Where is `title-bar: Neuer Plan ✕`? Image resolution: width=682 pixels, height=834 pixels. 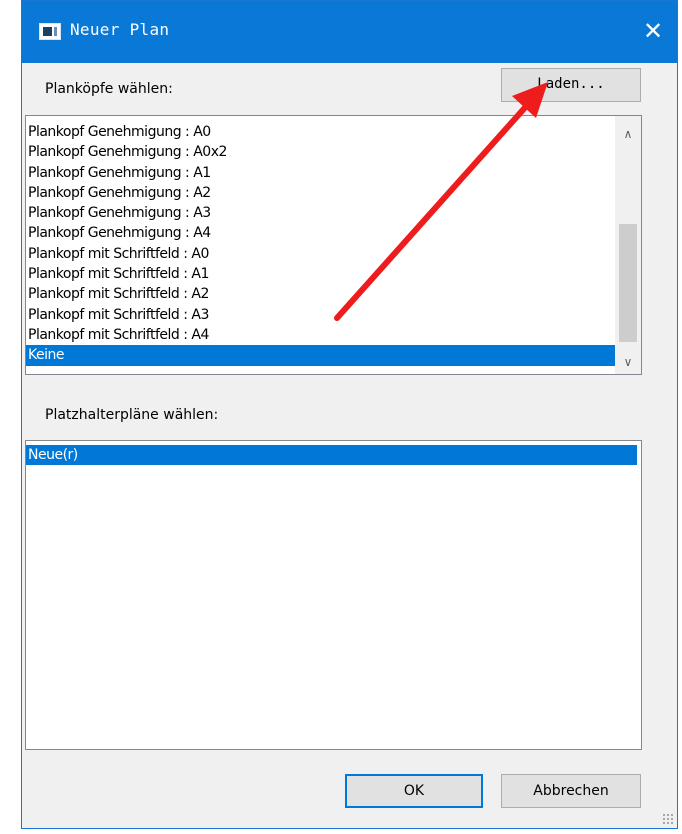
title-bar: Neuer Plan ✕ is located at coordinates (349, 32).